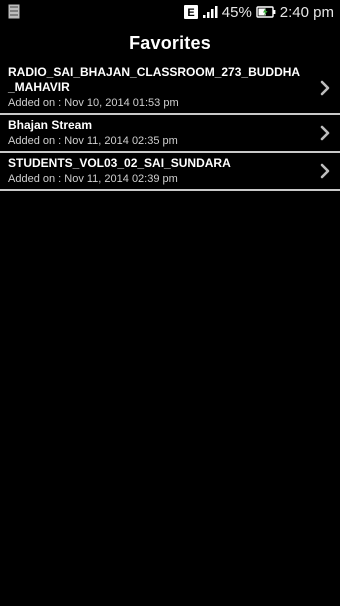 This screenshot has width=340, height=606. What do you see at coordinates (306, 12) in the screenshot?
I see `status-time: 2:40 pm` at bounding box center [306, 12].